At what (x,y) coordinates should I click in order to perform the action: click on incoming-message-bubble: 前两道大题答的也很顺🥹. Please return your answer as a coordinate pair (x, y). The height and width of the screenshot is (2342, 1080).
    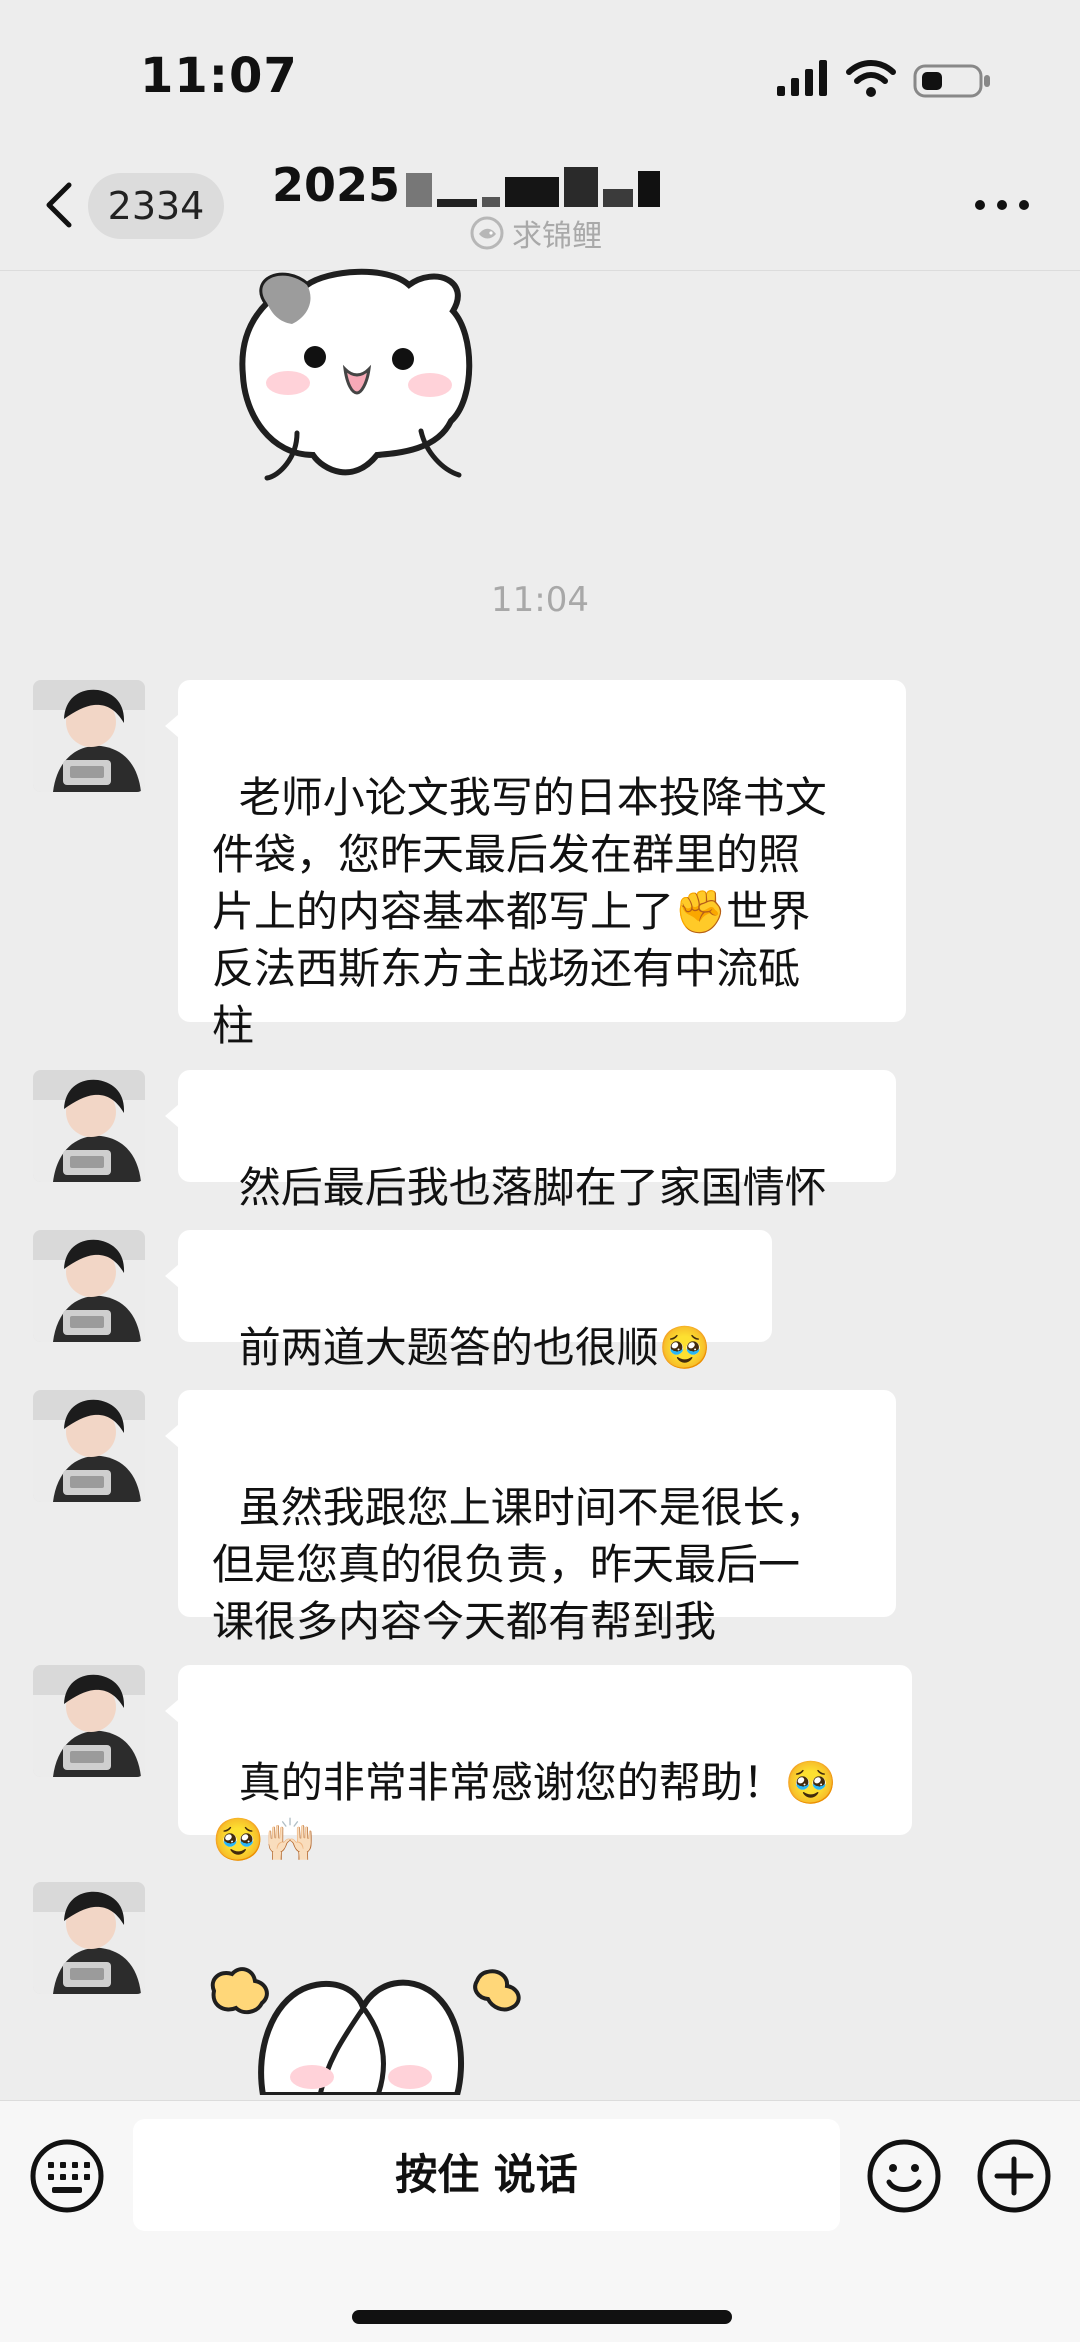
    Looking at the image, I should click on (468, 1301).